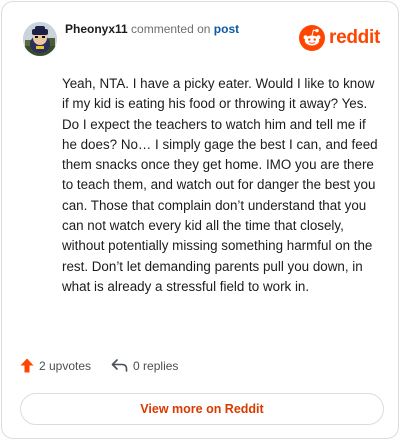 Image resolution: width=400 pixels, height=440 pixels. Describe the element at coordinates (65, 365) in the screenshot. I see `upvotes-count: 2 upvotes` at that location.